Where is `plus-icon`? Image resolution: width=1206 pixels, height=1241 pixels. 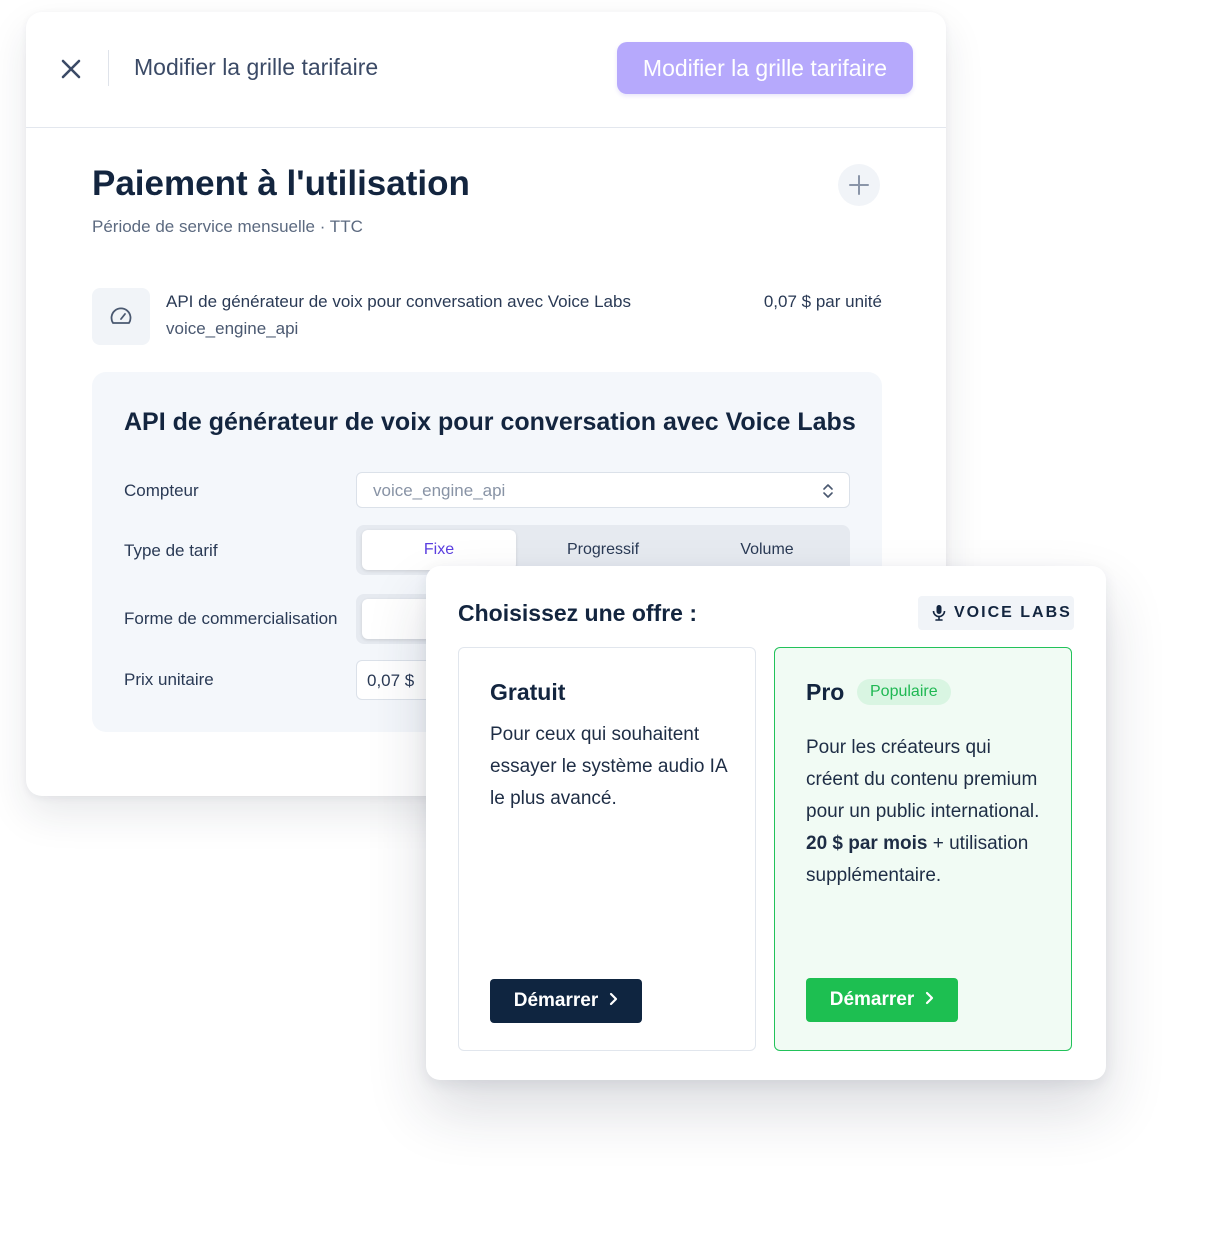
plus-icon is located at coordinates (859, 185).